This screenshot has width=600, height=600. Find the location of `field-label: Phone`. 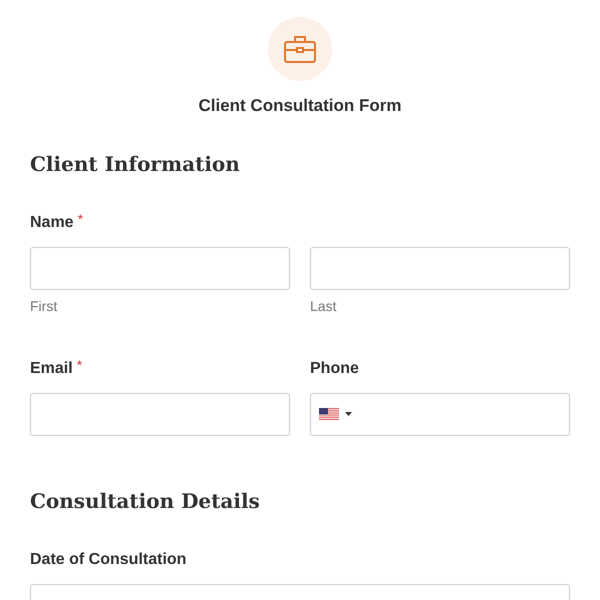

field-label: Phone is located at coordinates (334, 368).